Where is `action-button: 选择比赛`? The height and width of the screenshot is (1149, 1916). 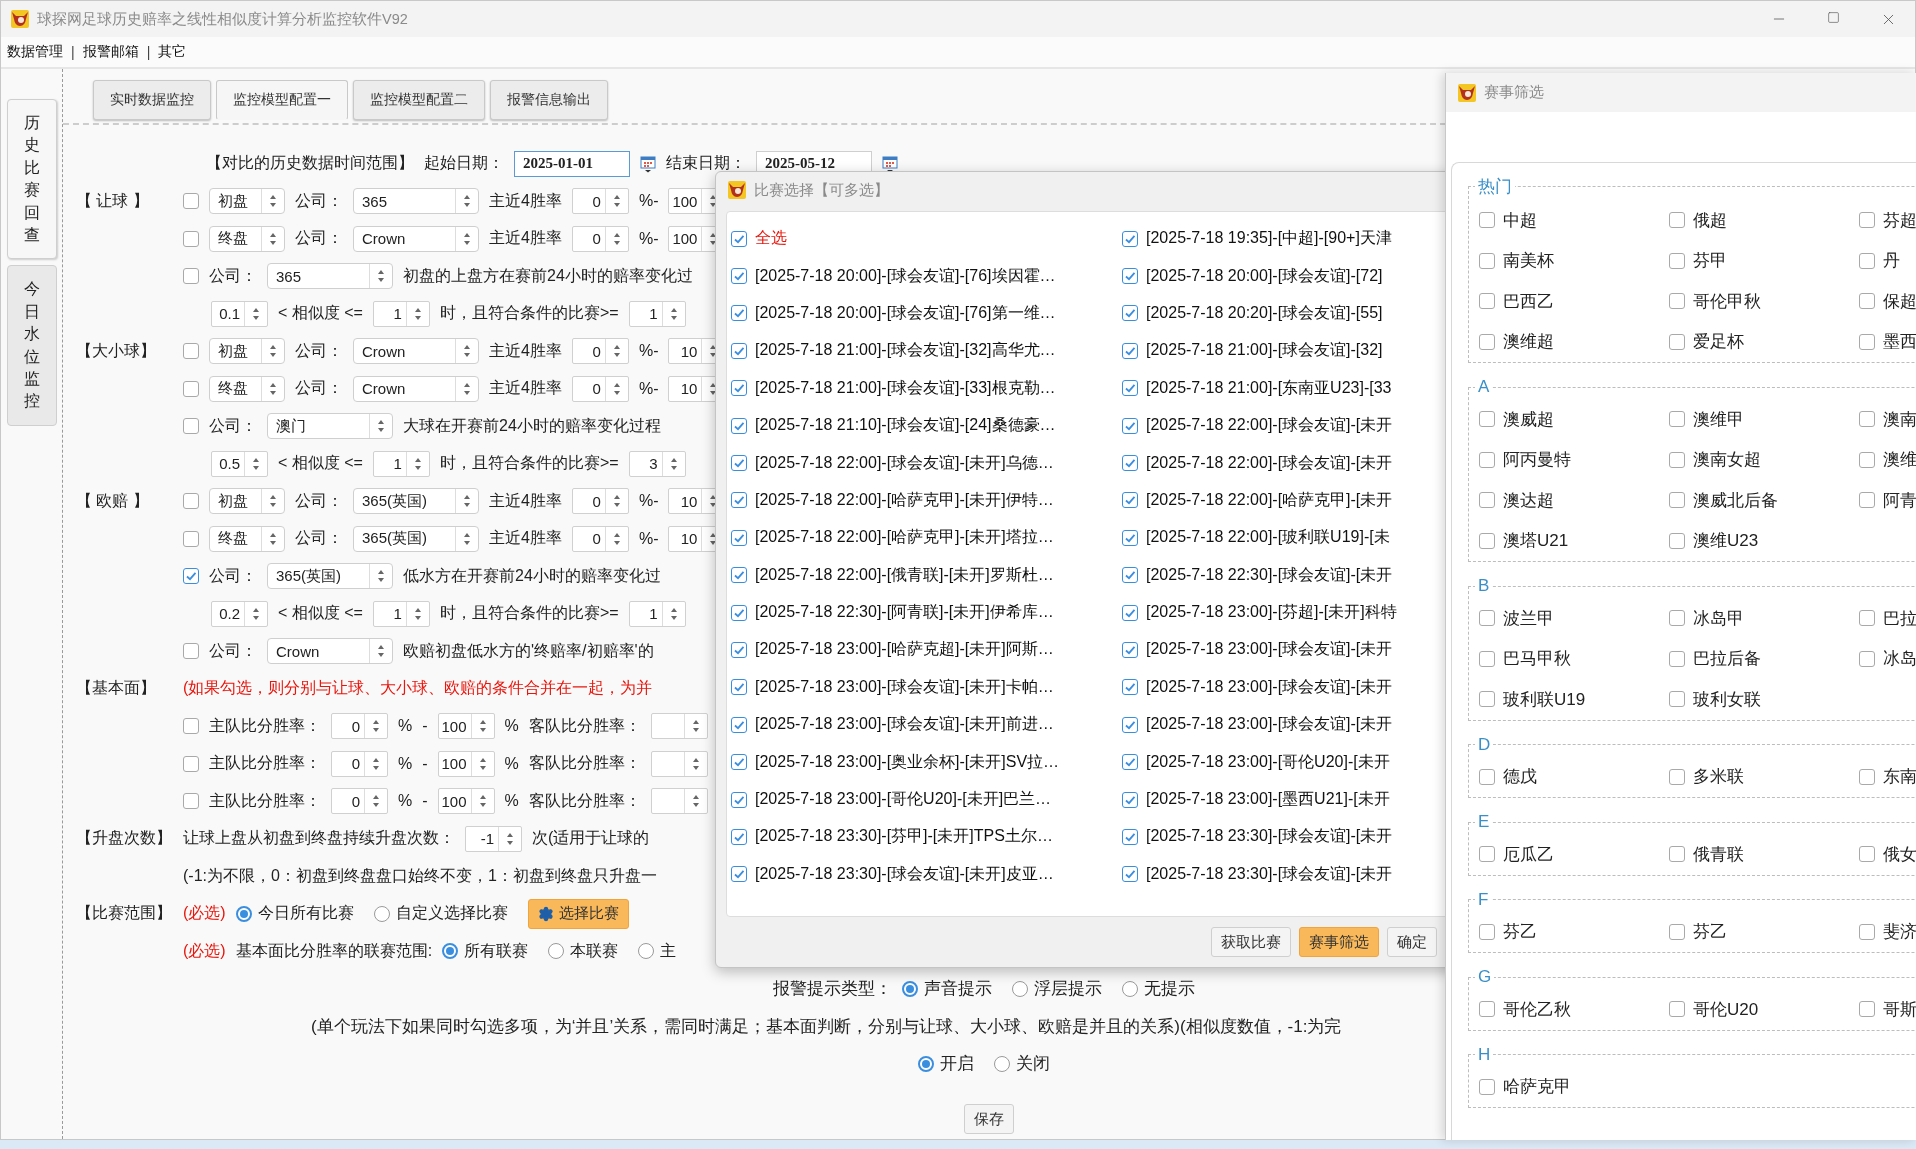 action-button: 选择比赛 is located at coordinates (578, 913).